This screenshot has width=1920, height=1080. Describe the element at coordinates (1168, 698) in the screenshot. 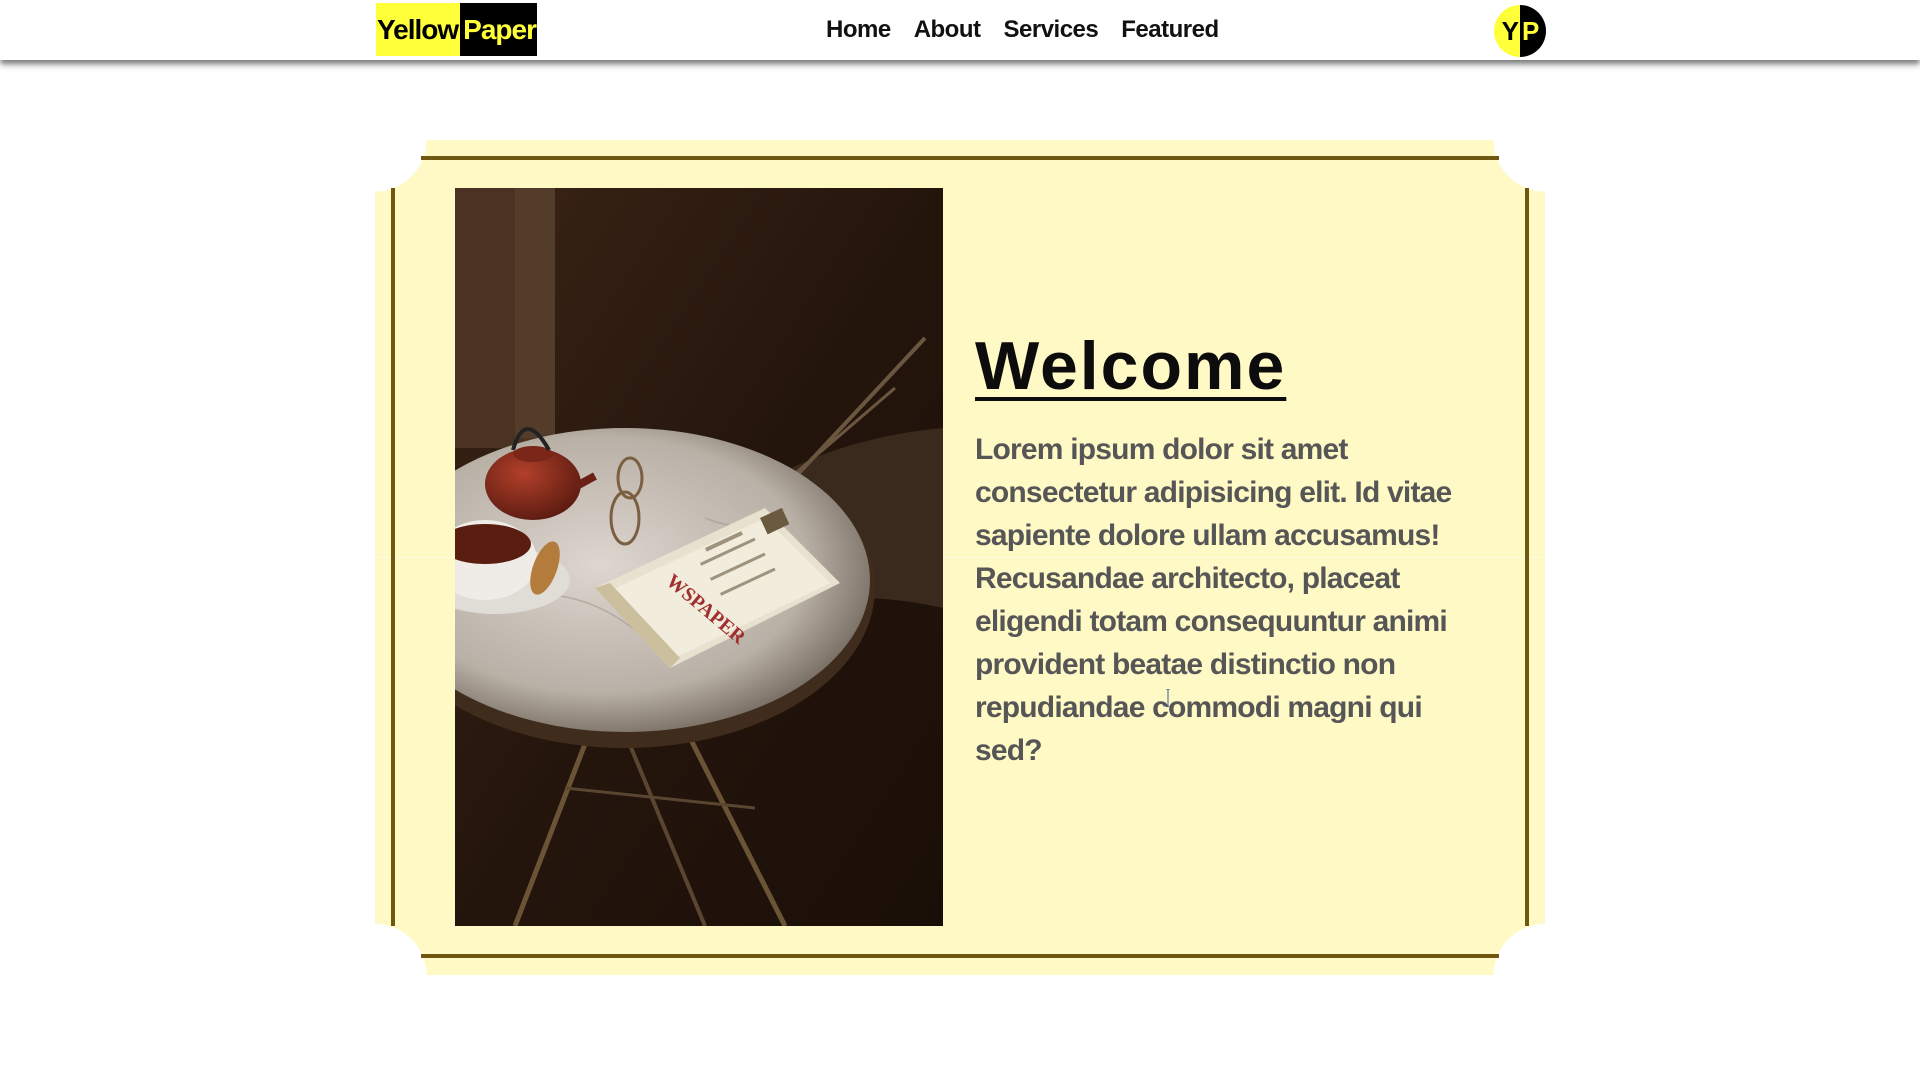

I see `text-cursor-icon` at that location.